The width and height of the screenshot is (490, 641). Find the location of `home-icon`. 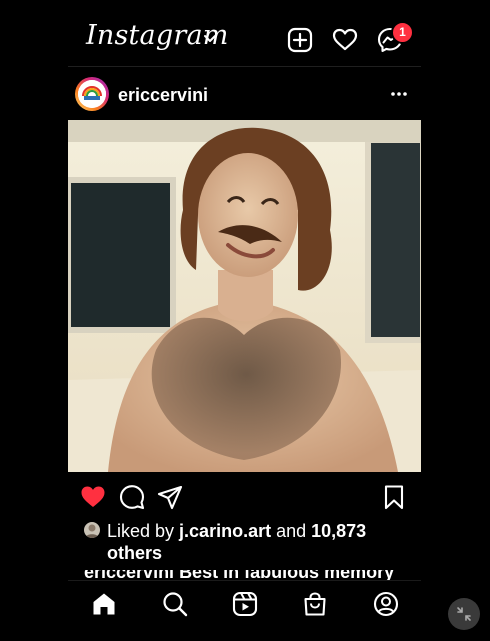

home-icon is located at coordinates (104, 604).